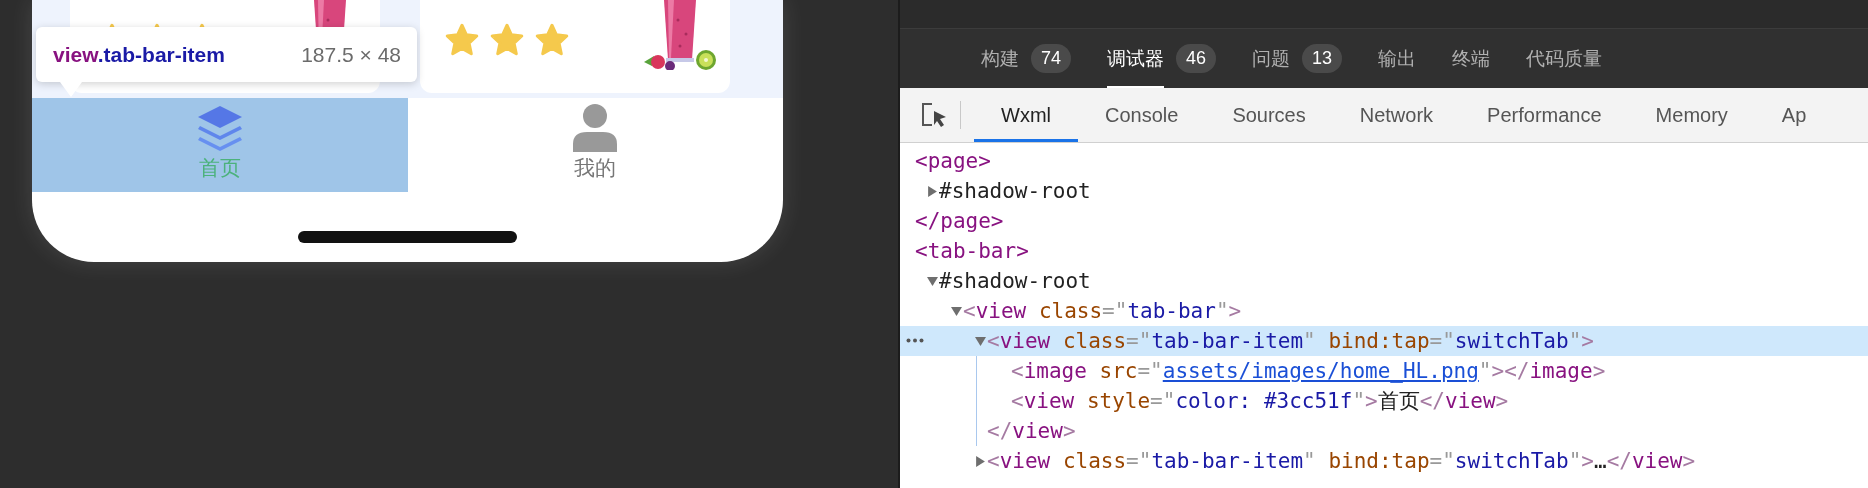 The image size is (1868, 488). Describe the element at coordinates (595, 128) in the screenshot. I see `person-icon` at that location.